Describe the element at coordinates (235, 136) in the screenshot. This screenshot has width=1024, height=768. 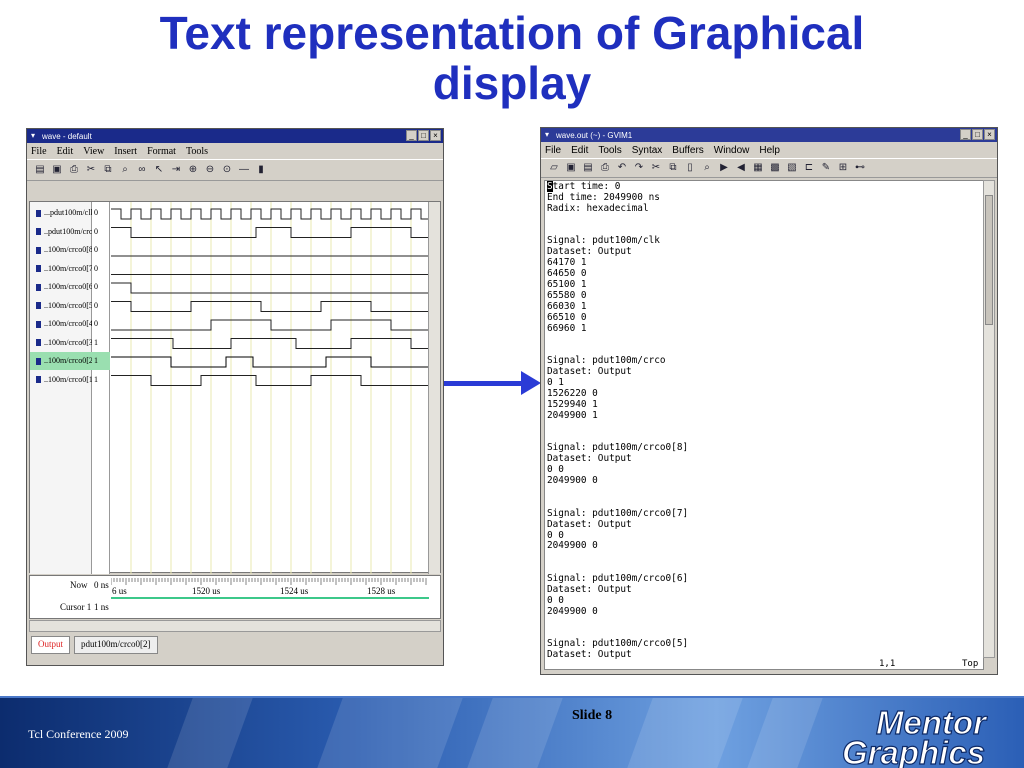
I see `wave-titlebar: ▾ wave - default _ □ ×` at that location.